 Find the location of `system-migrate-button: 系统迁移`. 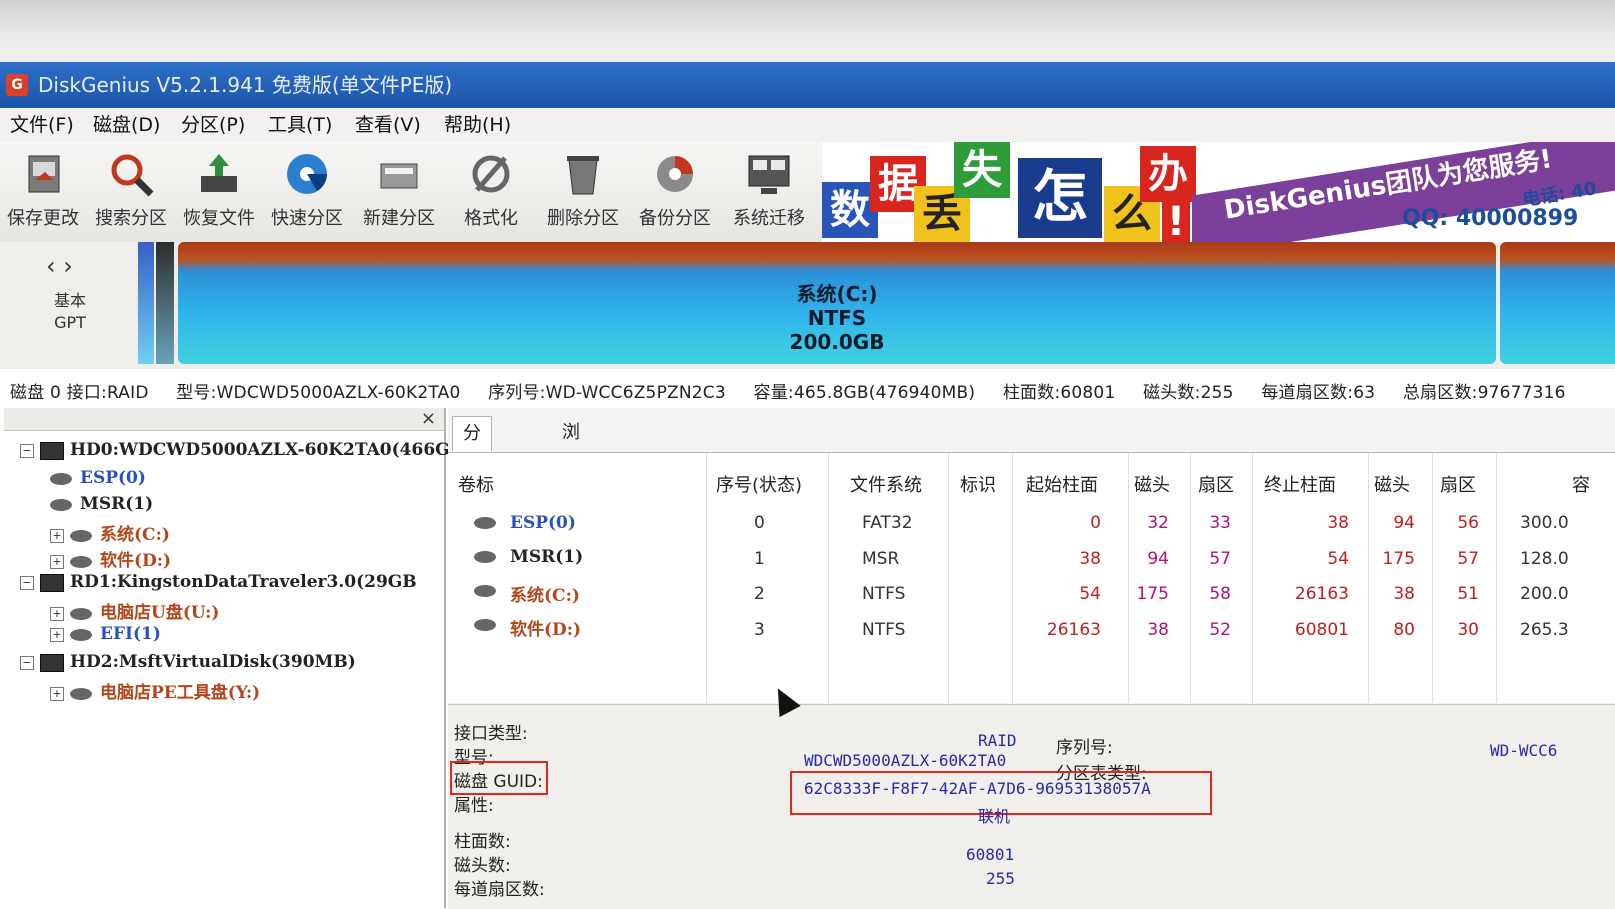

system-migrate-button: 系统迁移 is located at coordinates (769, 193).